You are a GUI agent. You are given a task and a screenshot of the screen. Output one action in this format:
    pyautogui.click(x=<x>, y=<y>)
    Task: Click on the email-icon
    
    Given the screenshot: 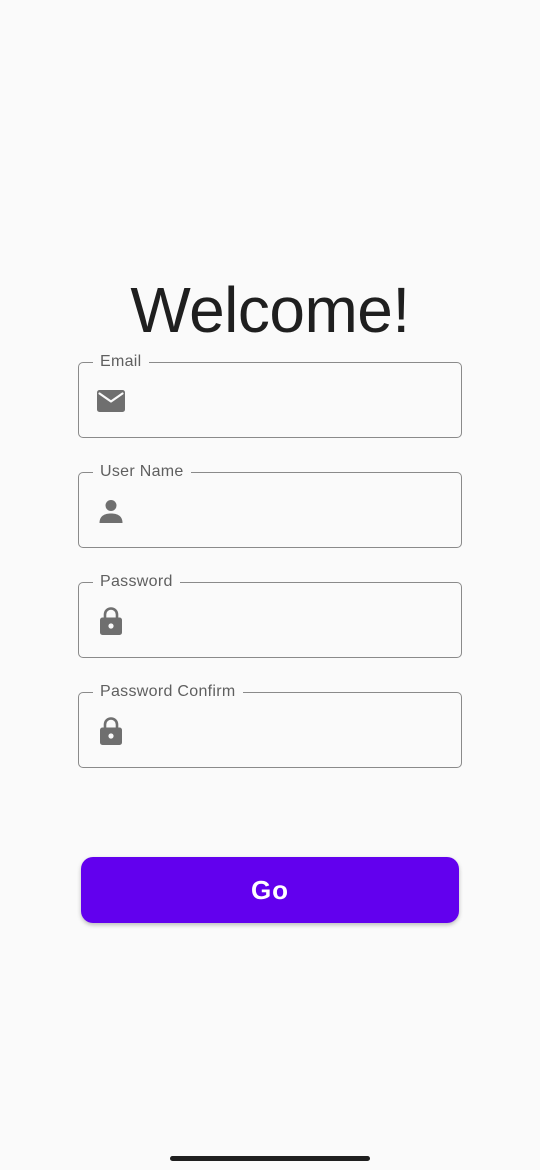 What is the action you would take?
    pyautogui.click(x=111, y=401)
    